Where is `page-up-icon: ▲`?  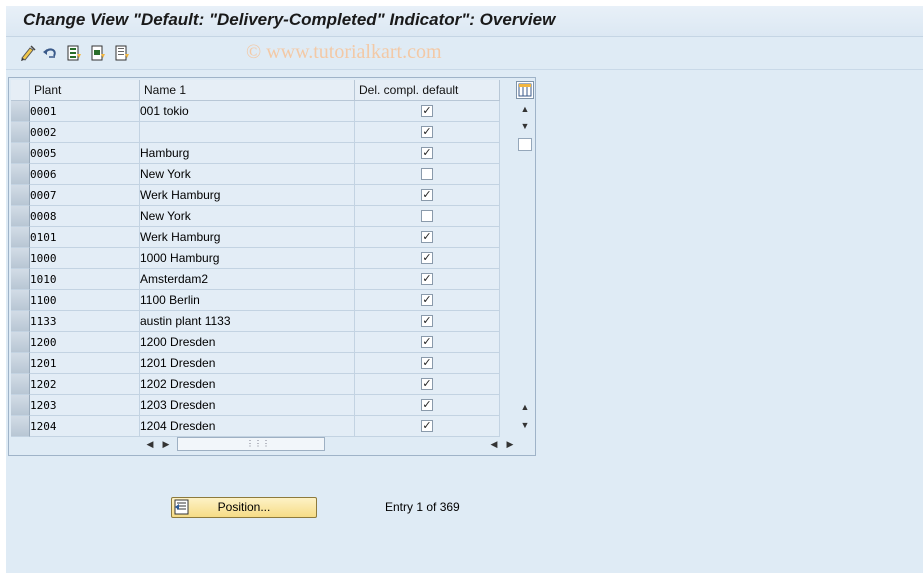
page-up-icon: ▲ is located at coordinates (525, 407).